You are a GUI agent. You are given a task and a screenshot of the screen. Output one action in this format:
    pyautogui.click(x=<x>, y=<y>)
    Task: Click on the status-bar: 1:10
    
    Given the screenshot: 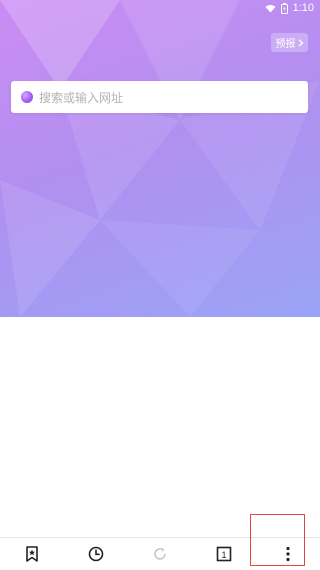 What is the action you would take?
    pyautogui.click(x=160, y=9)
    